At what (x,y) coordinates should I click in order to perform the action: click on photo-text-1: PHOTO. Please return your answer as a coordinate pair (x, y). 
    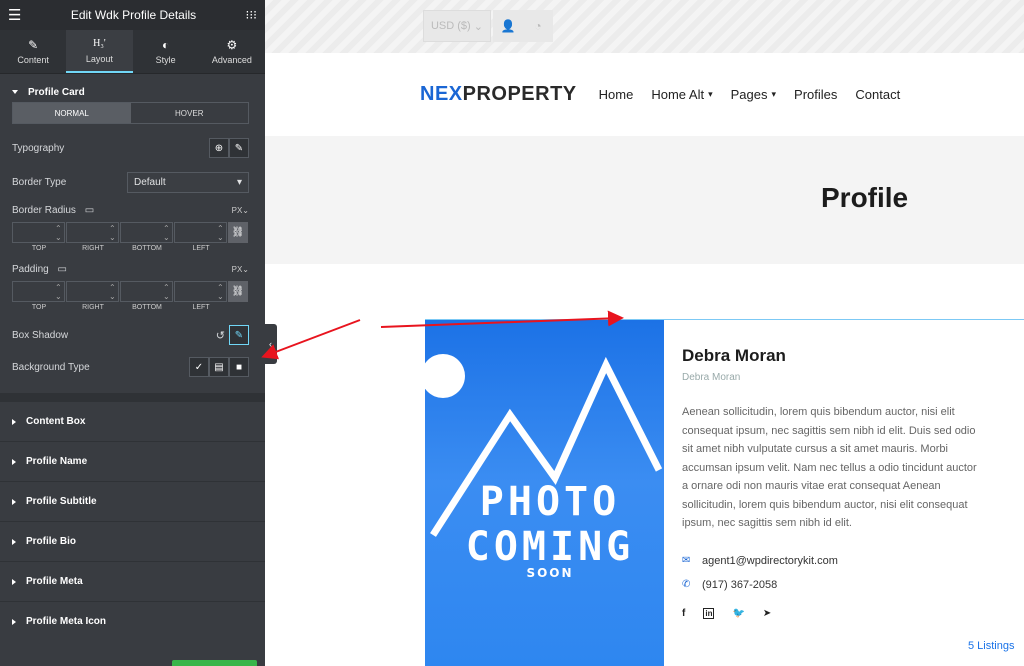
    Looking at the image, I should click on (550, 502).